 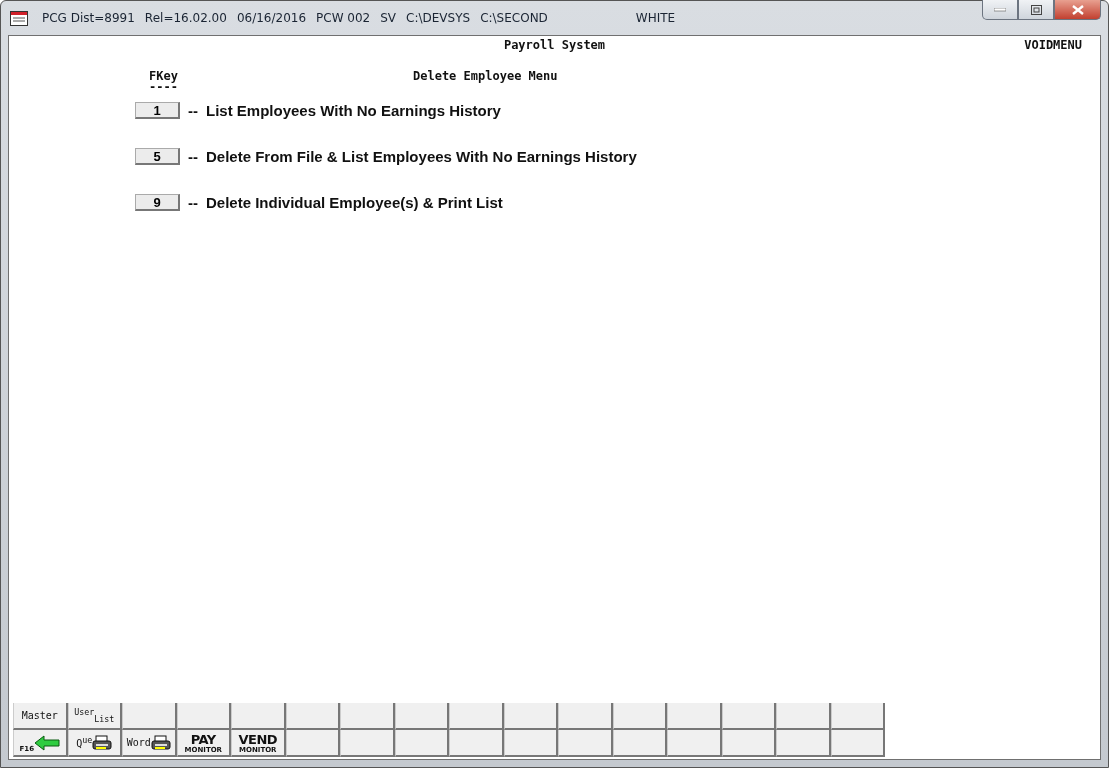 What do you see at coordinates (1053, 45) in the screenshot?
I see `screen-id: VOIDMENU` at bounding box center [1053, 45].